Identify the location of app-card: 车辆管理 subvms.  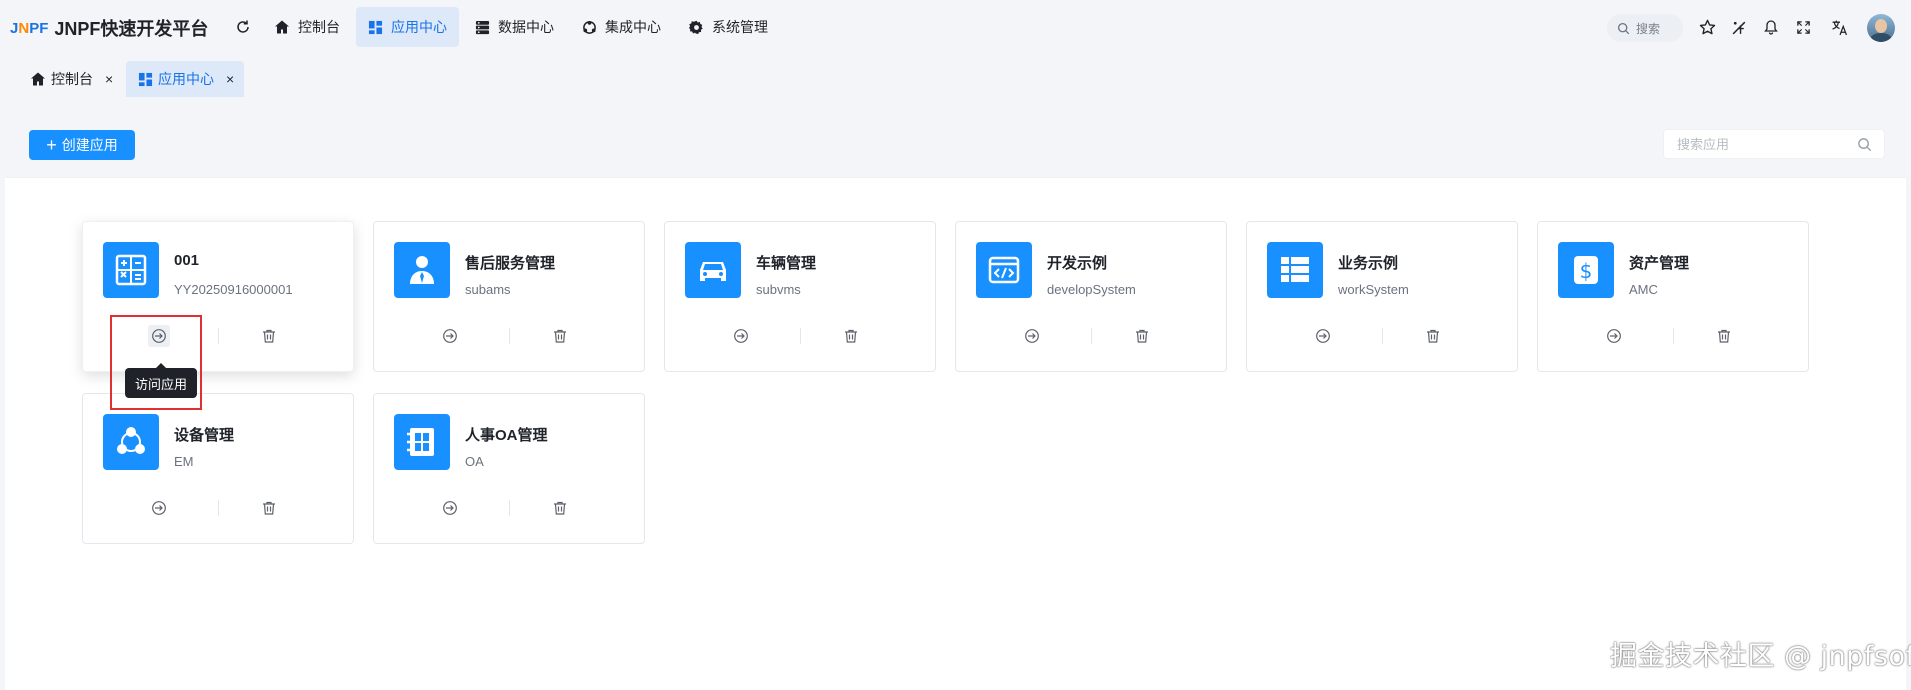
(800, 296).